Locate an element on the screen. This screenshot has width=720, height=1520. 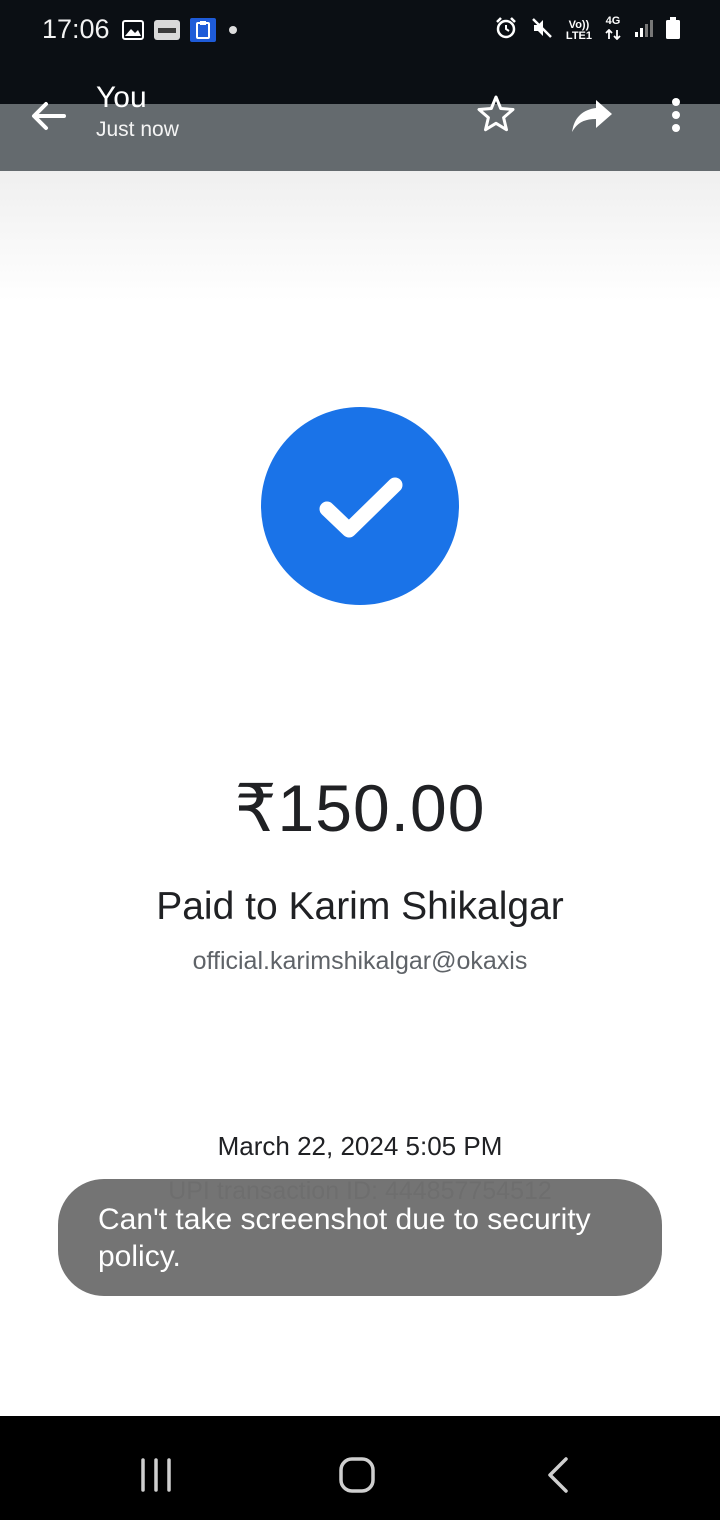
more-options-button is located at coordinates (676, 116).